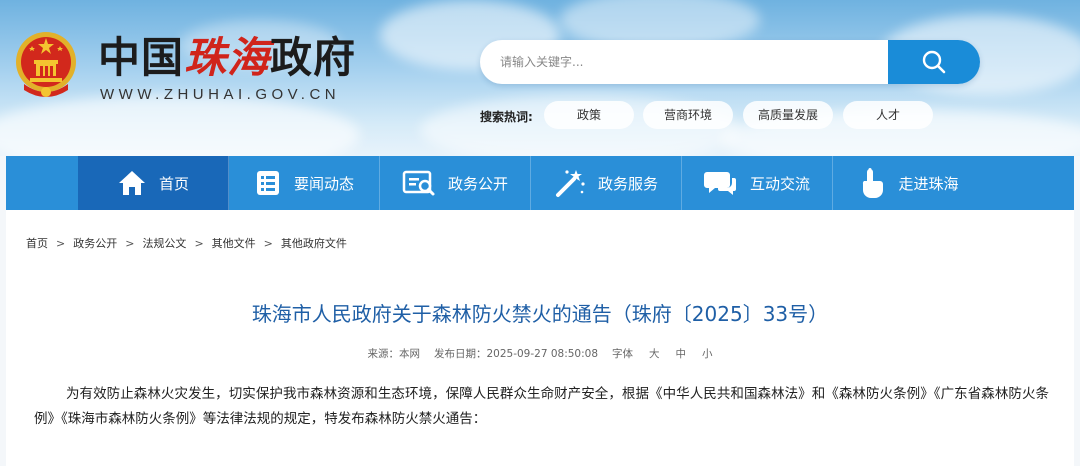 The height and width of the screenshot is (466, 1080). I want to click on nav-item-interaction: 互动交流, so click(757, 183).